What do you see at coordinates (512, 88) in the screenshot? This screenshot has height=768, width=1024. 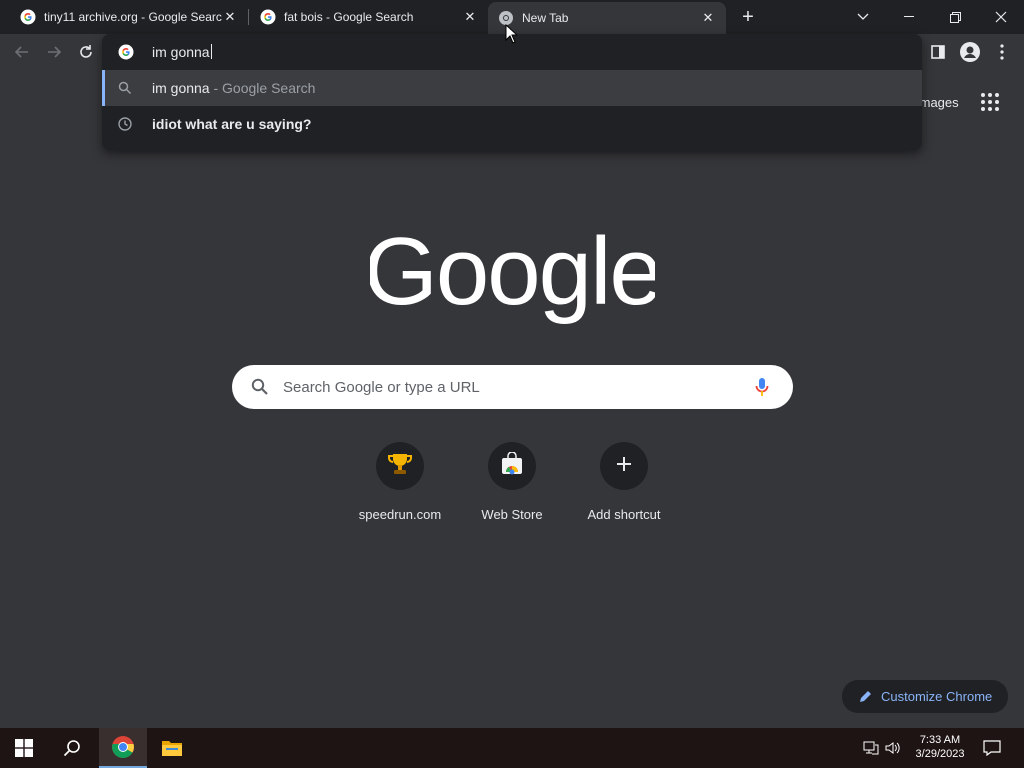 I see `omnibox-suggestion-search: im gonna - Google Search` at bounding box center [512, 88].